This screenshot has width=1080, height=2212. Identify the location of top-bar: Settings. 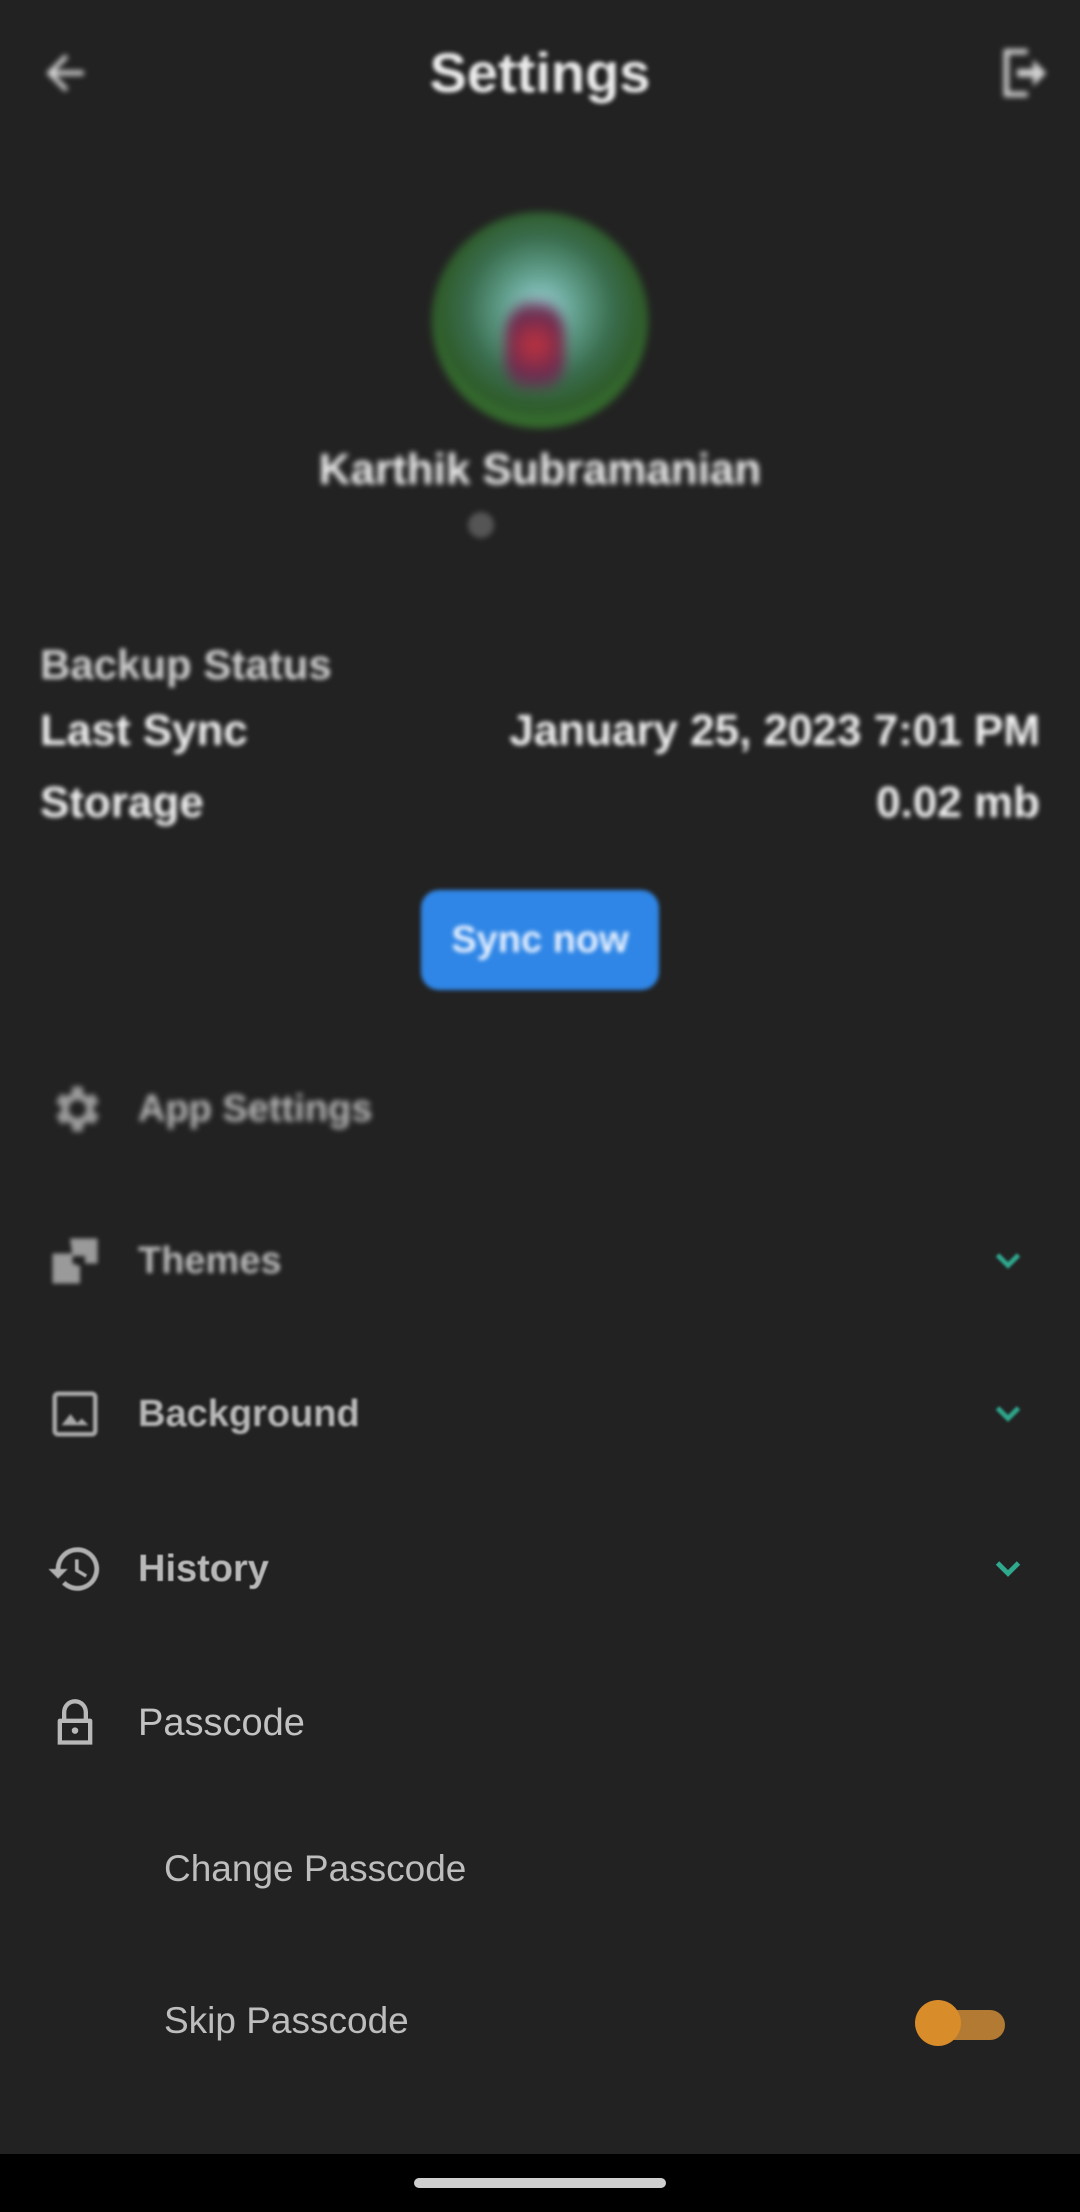
(540, 75).